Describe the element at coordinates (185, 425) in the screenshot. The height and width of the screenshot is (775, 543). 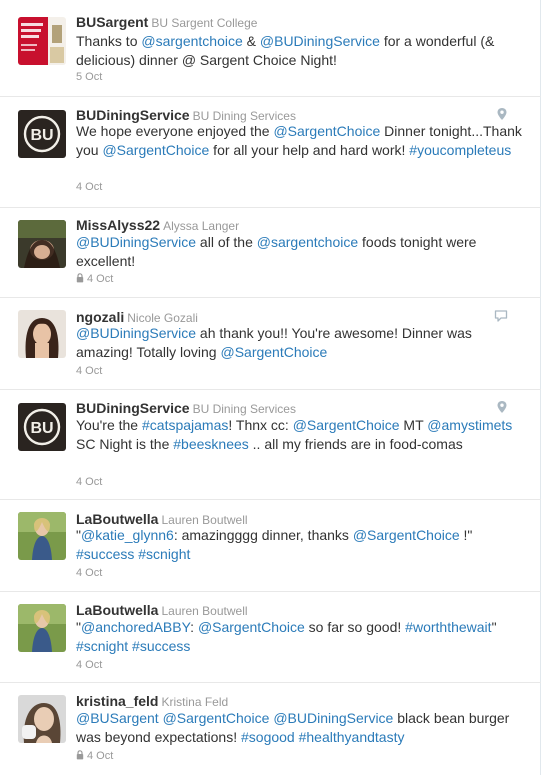
I see `hashtag-link: #catspajamas` at that location.